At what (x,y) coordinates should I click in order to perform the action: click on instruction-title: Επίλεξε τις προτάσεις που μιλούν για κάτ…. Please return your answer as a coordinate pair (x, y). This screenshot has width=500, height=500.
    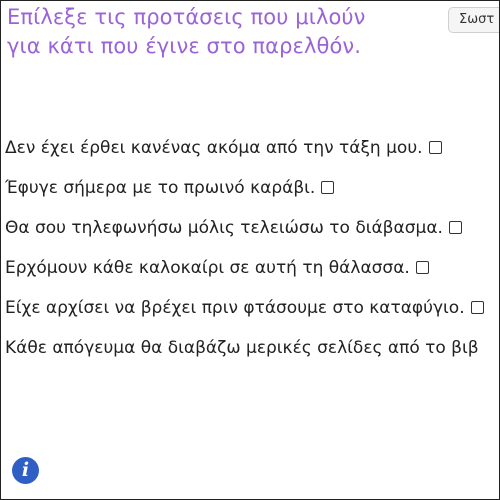
    Looking at the image, I should click on (227, 32).